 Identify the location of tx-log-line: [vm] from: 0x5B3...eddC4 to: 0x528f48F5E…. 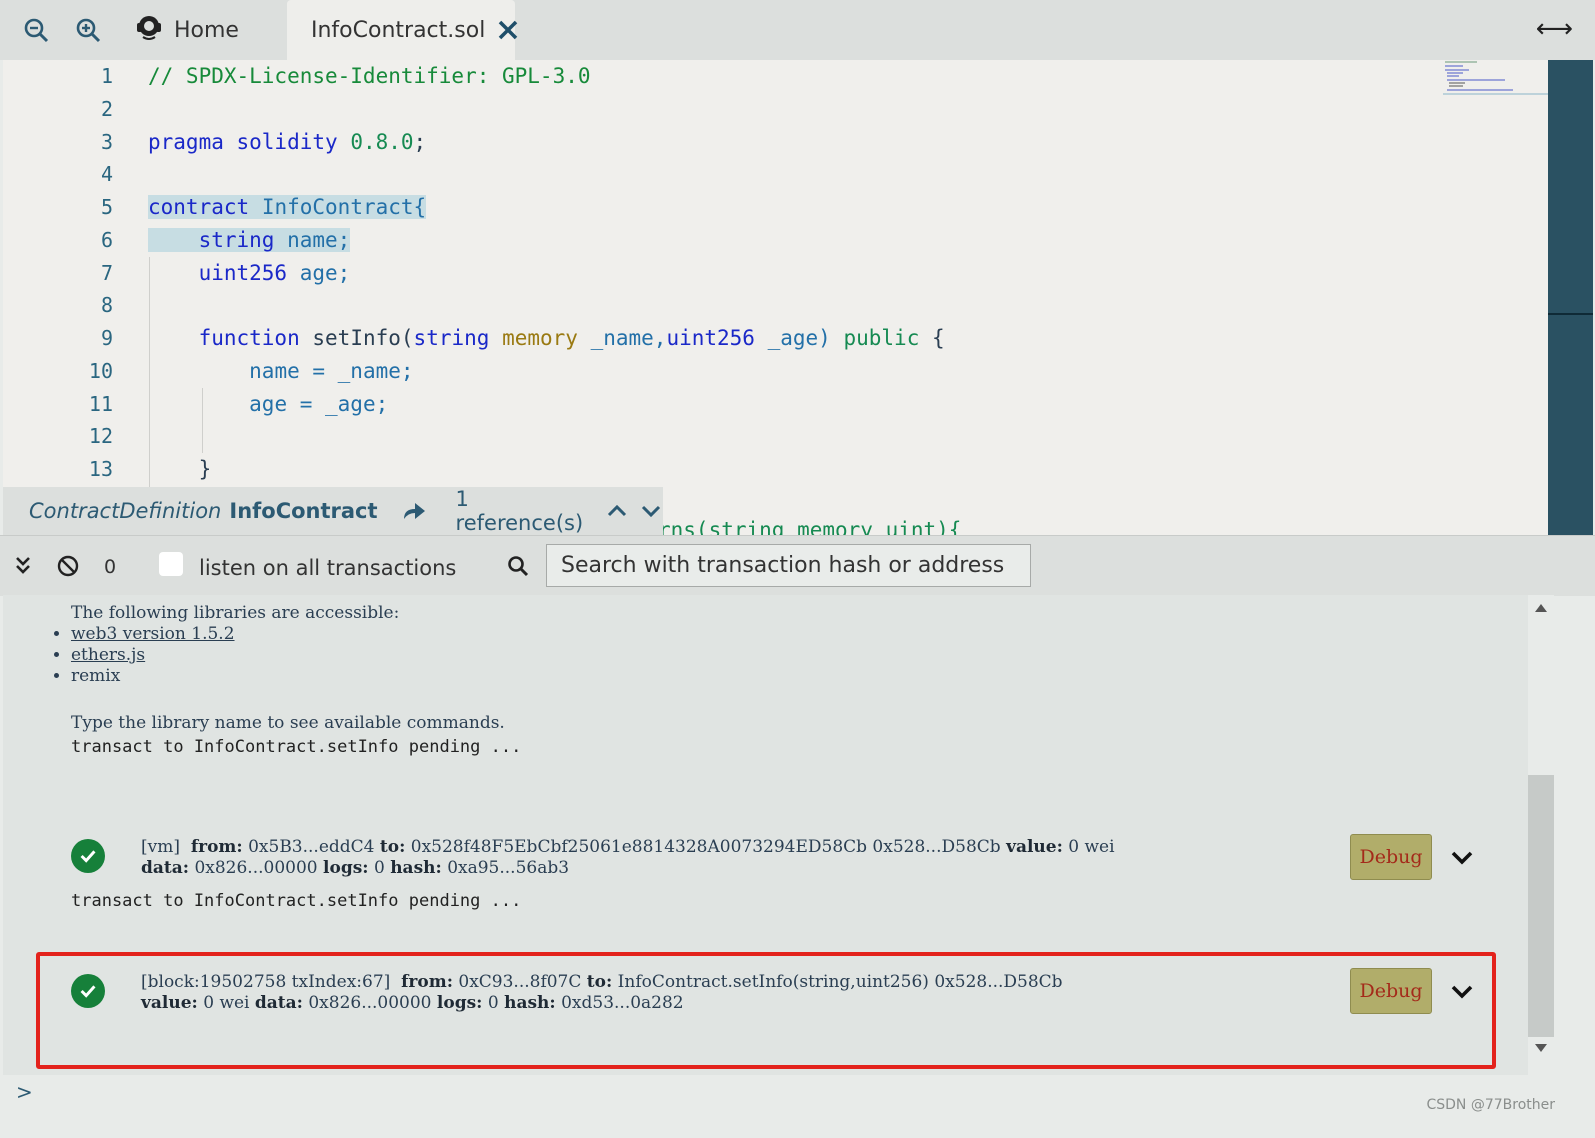
(628, 847).